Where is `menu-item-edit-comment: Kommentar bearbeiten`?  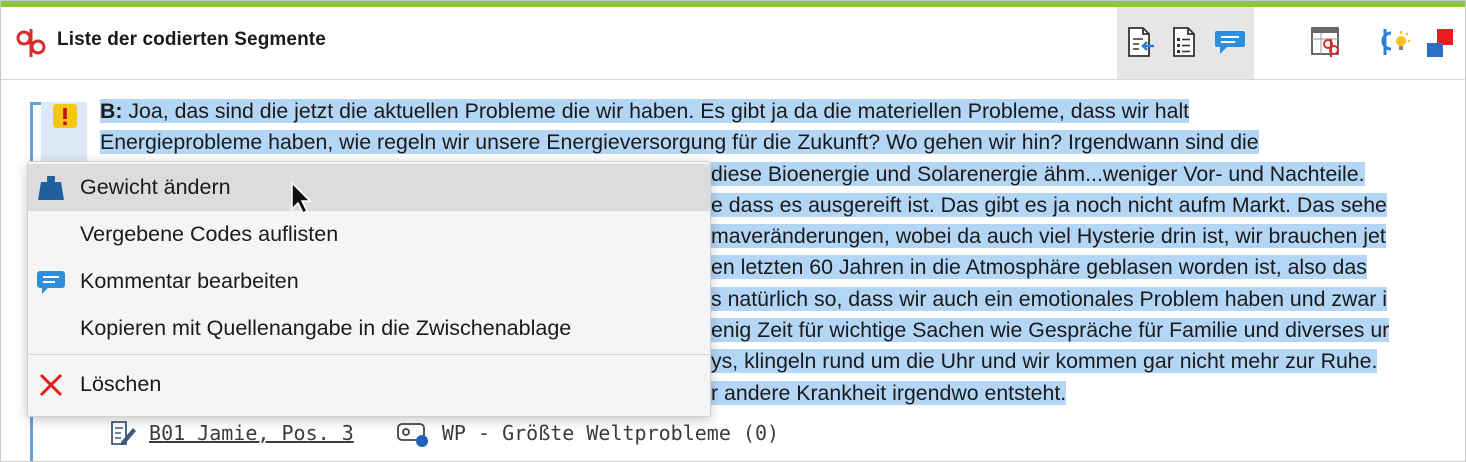 menu-item-edit-comment: Kommentar bearbeiten is located at coordinates (369, 281).